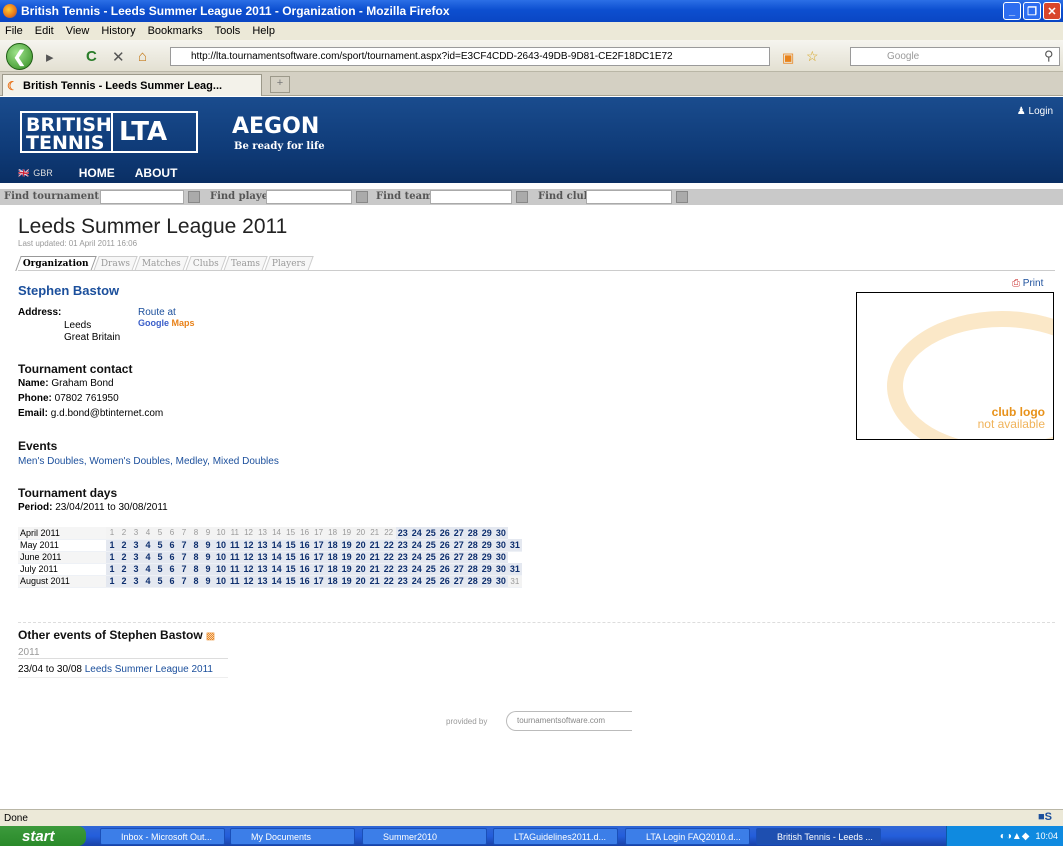  Describe the element at coordinates (156, 173) in the screenshot. I see `nav-about: ABOUT` at that location.